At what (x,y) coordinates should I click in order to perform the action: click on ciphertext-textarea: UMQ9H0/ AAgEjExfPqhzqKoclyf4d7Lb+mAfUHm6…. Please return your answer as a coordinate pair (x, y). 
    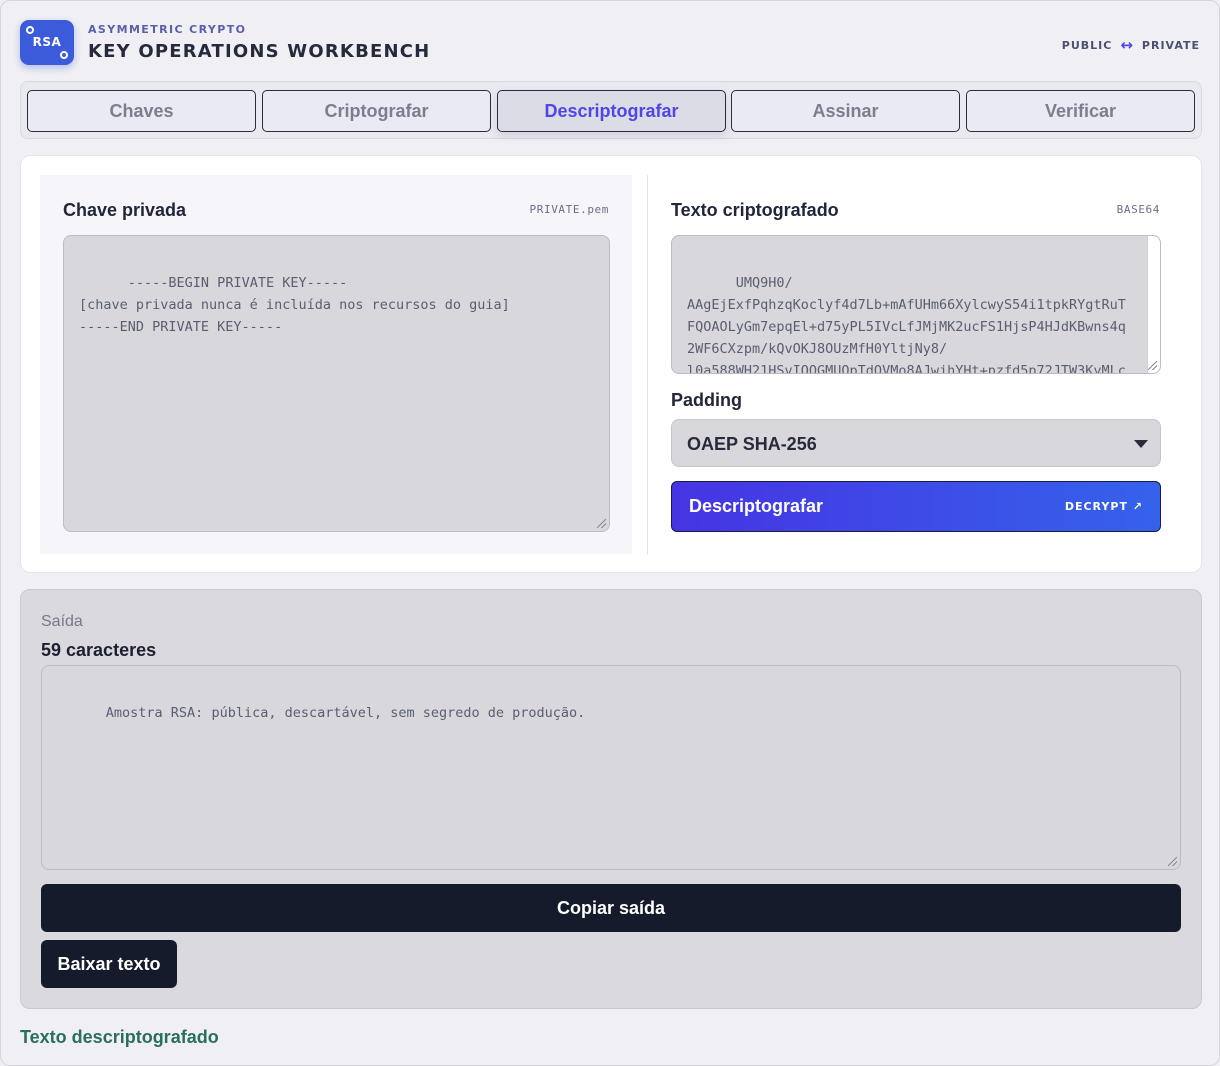
    Looking at the image, I should click on (916, 304).